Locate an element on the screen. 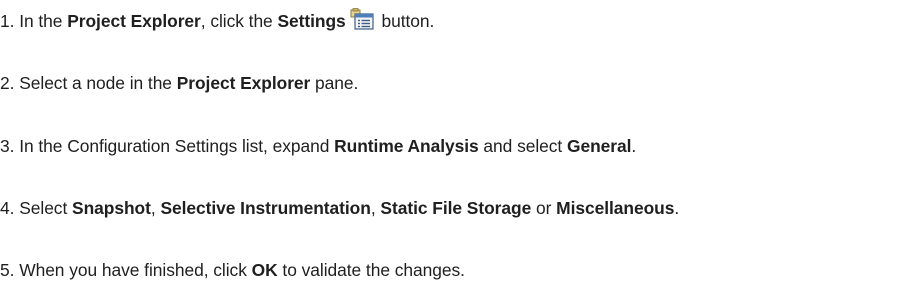 This screenshot has width=903, height=302. step-text: and select is located at coordinates (522, 146).